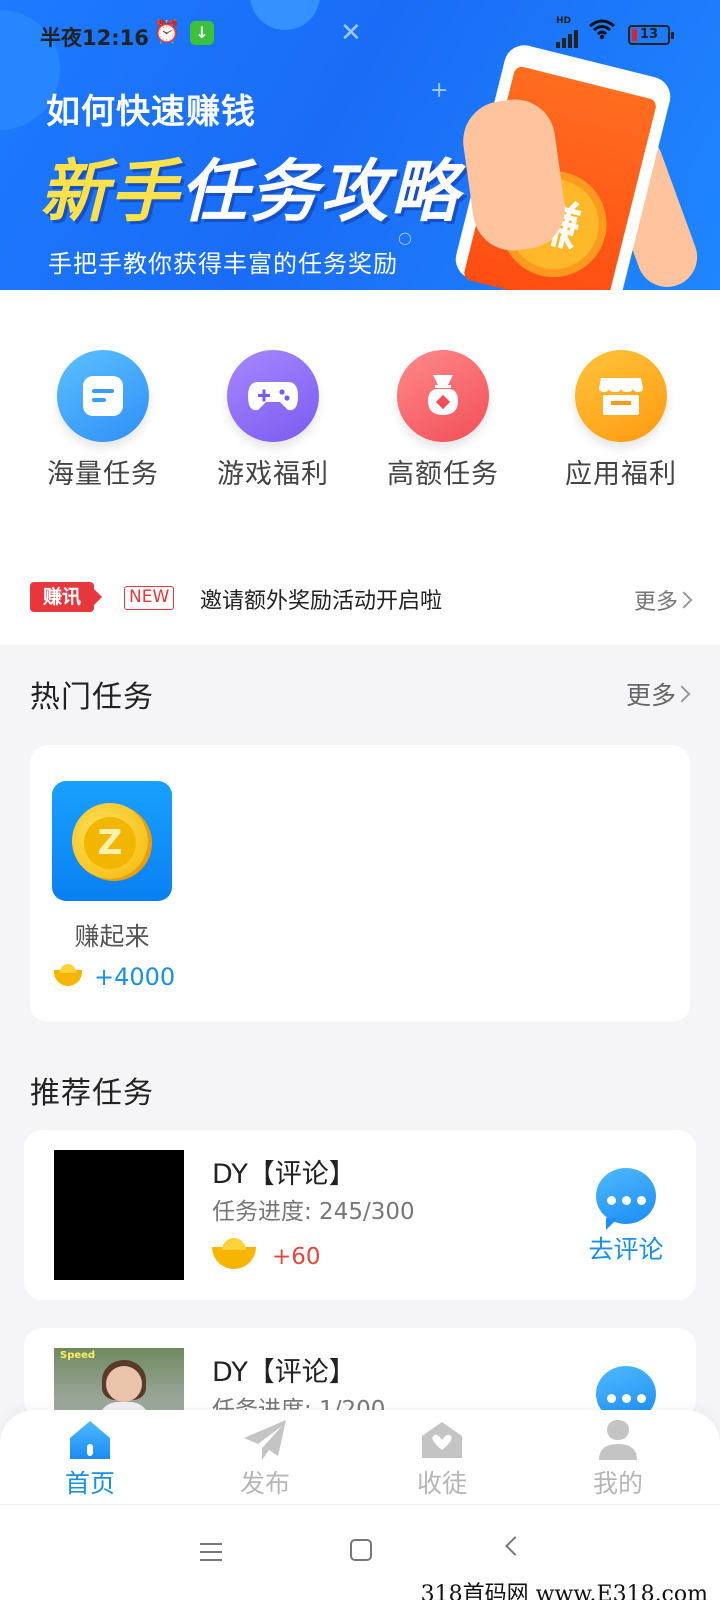 Image resolution: width=720 pixels, height=1600 pixels. I want to click on news-badge: 赚讯, so click(66, 597).